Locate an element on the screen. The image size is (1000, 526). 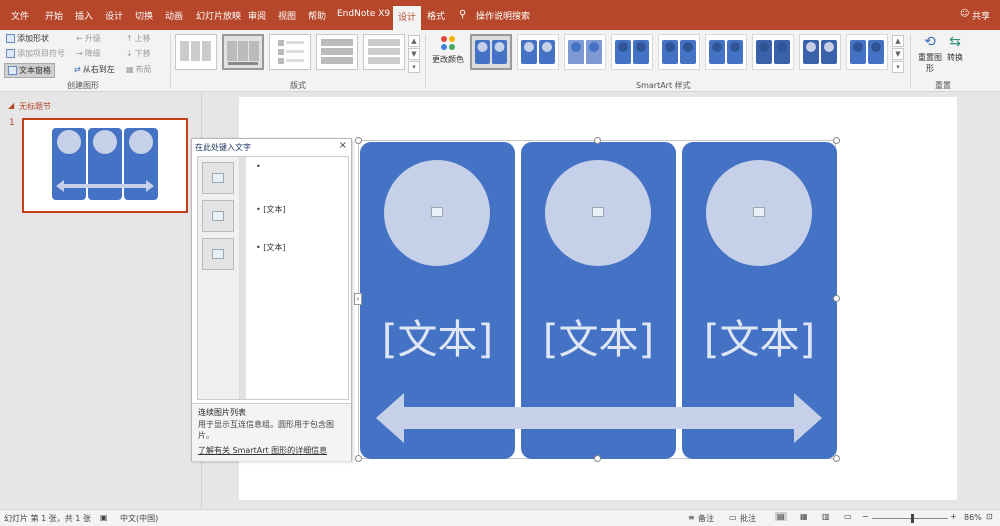
layout-description: 用于显示互连信息组。圆形用于包含图片。 is located at coordinates (266, 430).